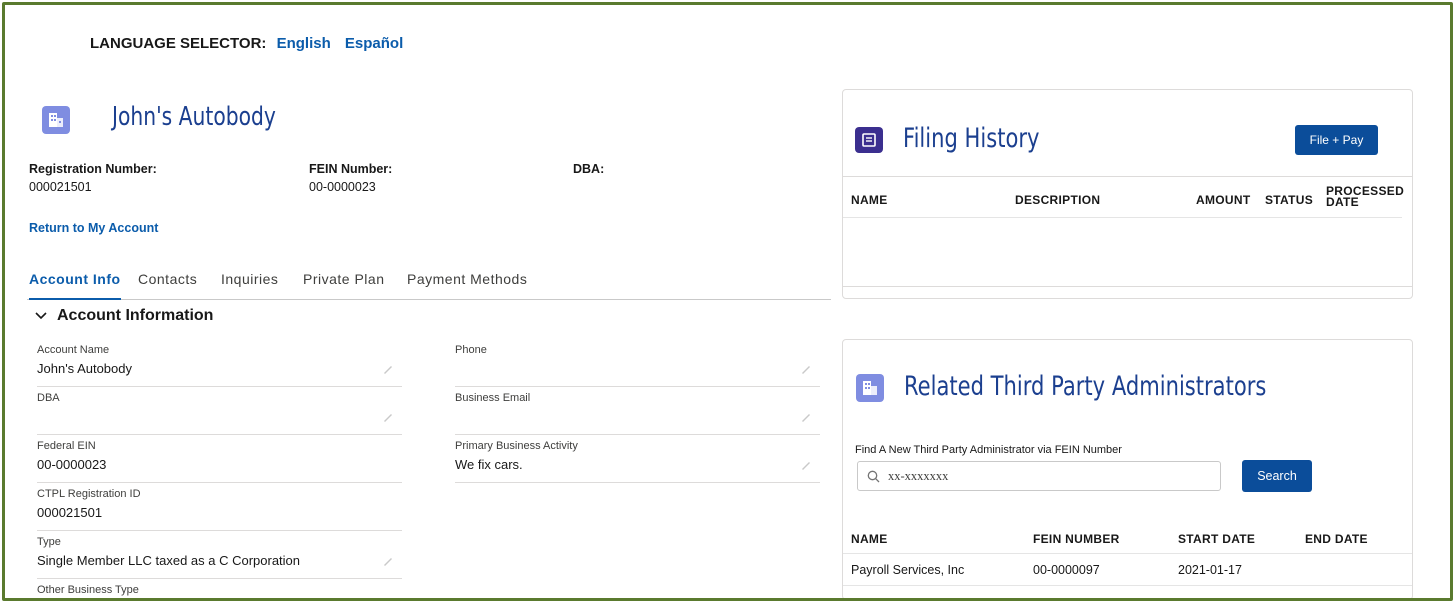 The width and height of the screenshot is (1455, 603). I want to click on column-header-amount: AMOUNT, so click(1223, 200).